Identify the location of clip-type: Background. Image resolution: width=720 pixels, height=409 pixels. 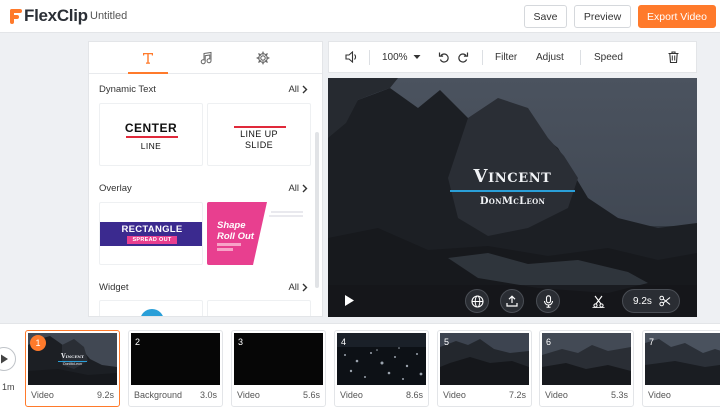
(158, 395).